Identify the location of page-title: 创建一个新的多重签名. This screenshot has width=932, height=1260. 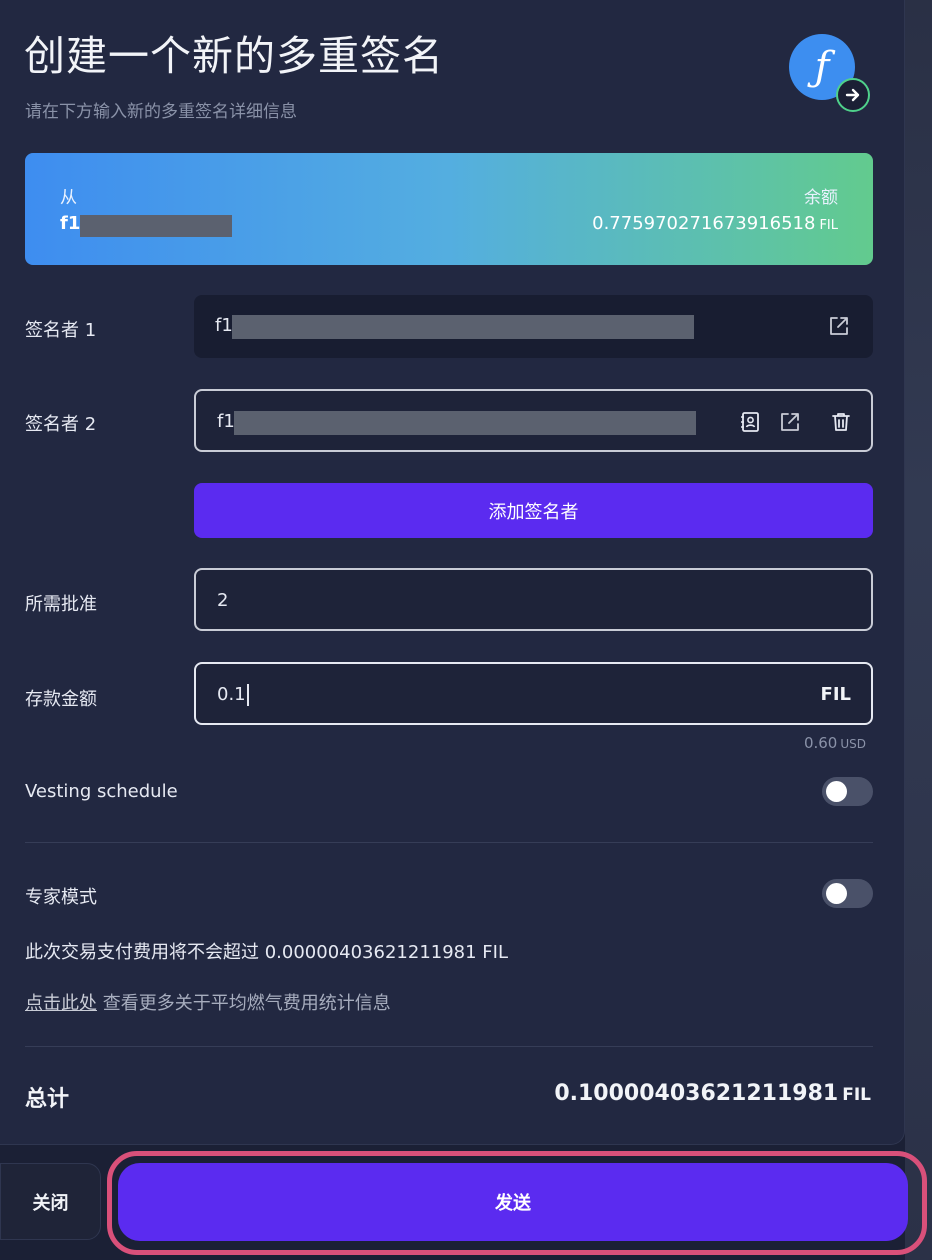
(234, 56).